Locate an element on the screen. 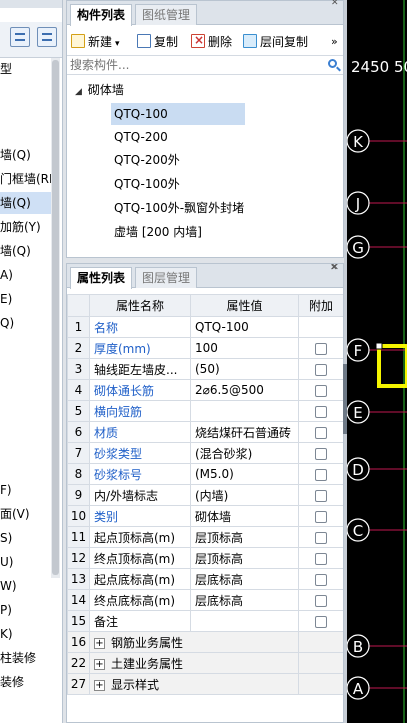 Image resolution: width=407 pixels, height=723 pixels. component-tree-item: QTQ-200外 is located at coordinates (147, 160).